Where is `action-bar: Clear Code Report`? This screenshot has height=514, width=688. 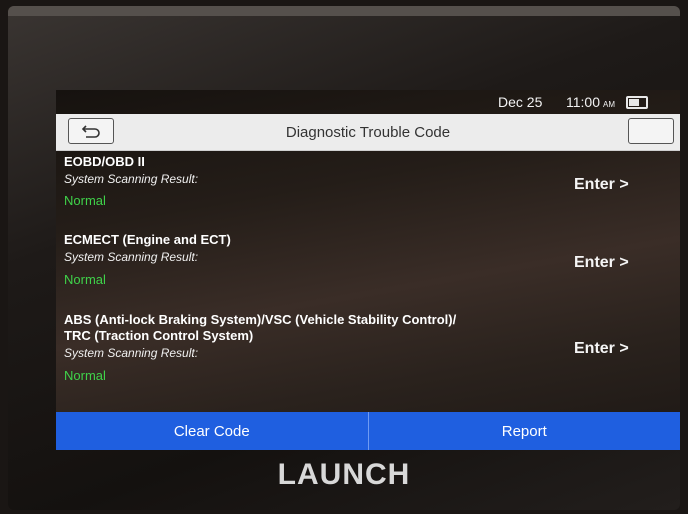
action-bar: Clear Code Report is located at coordinates (368, 431).